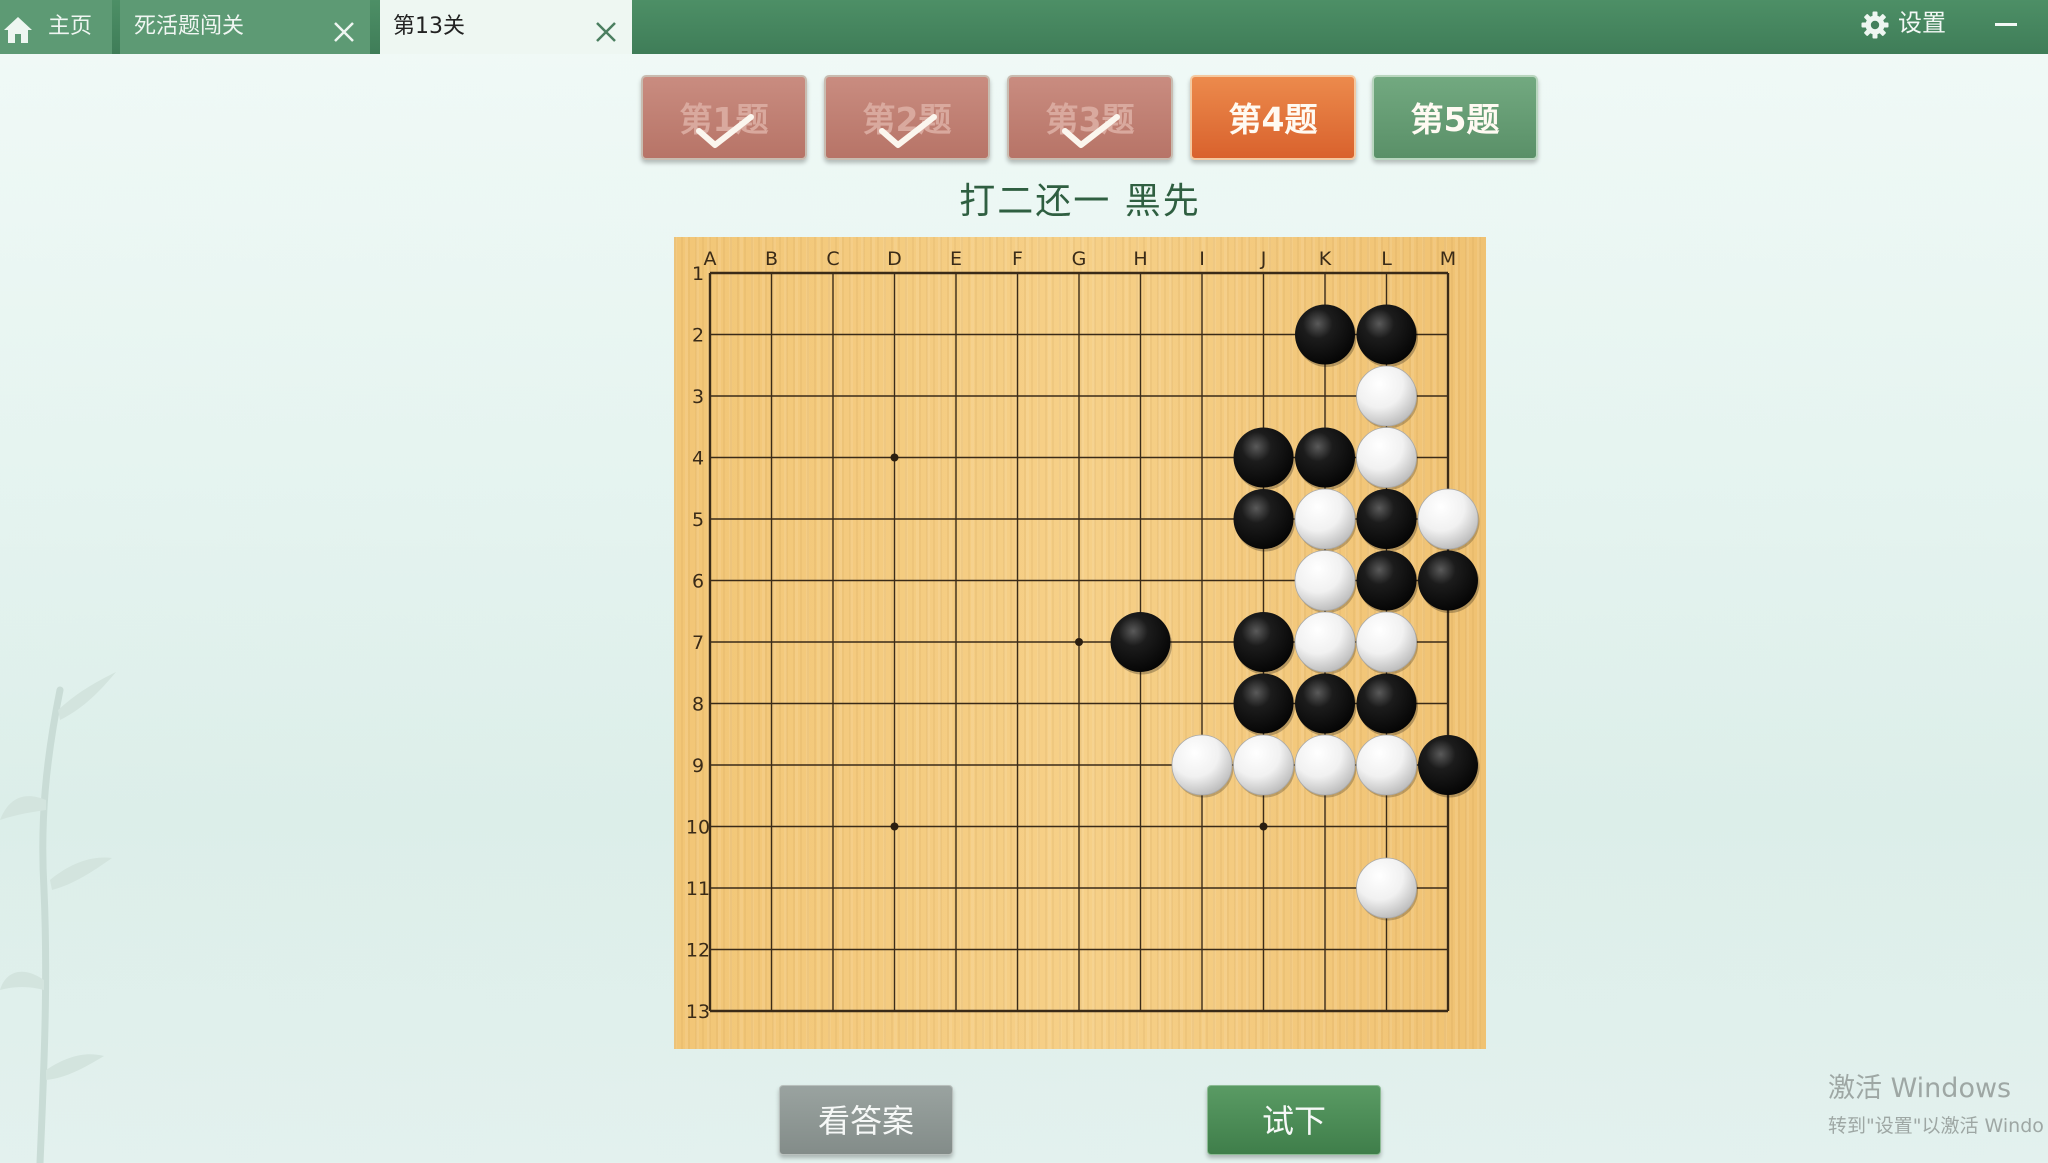  What do you see at coordinates (724, 117) in the screenshot?
I see `problem-1-button: 第1题` at bounding box center [724, 117].